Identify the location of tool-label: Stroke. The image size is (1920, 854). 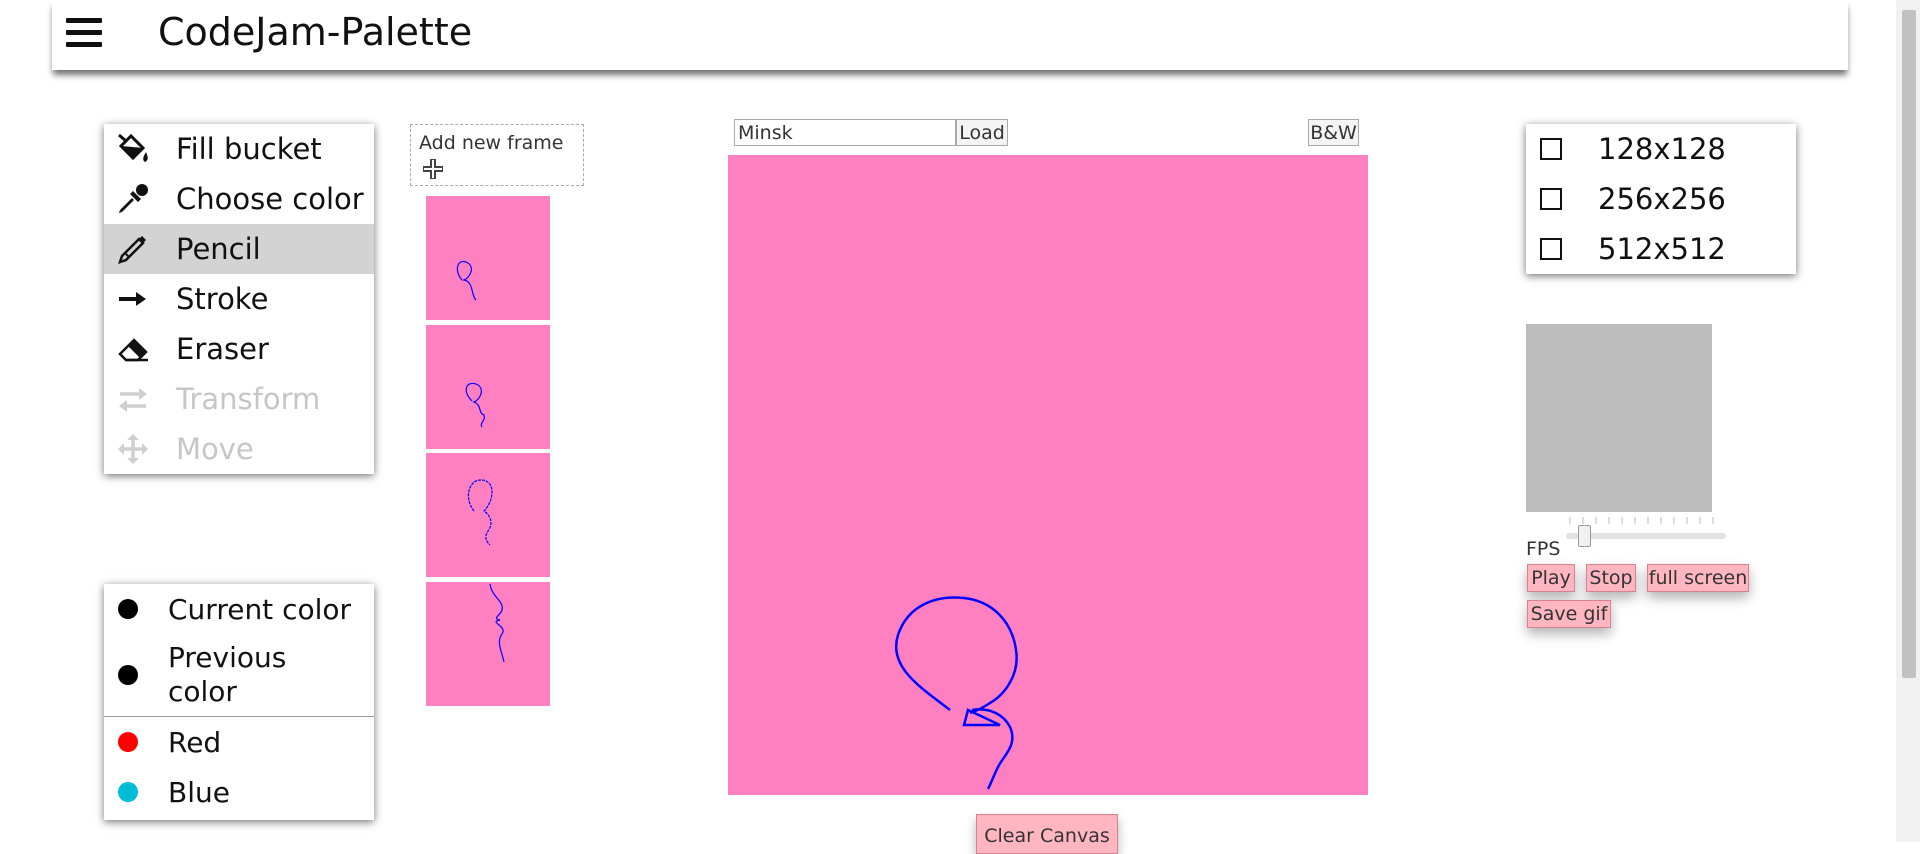
(222, 299).